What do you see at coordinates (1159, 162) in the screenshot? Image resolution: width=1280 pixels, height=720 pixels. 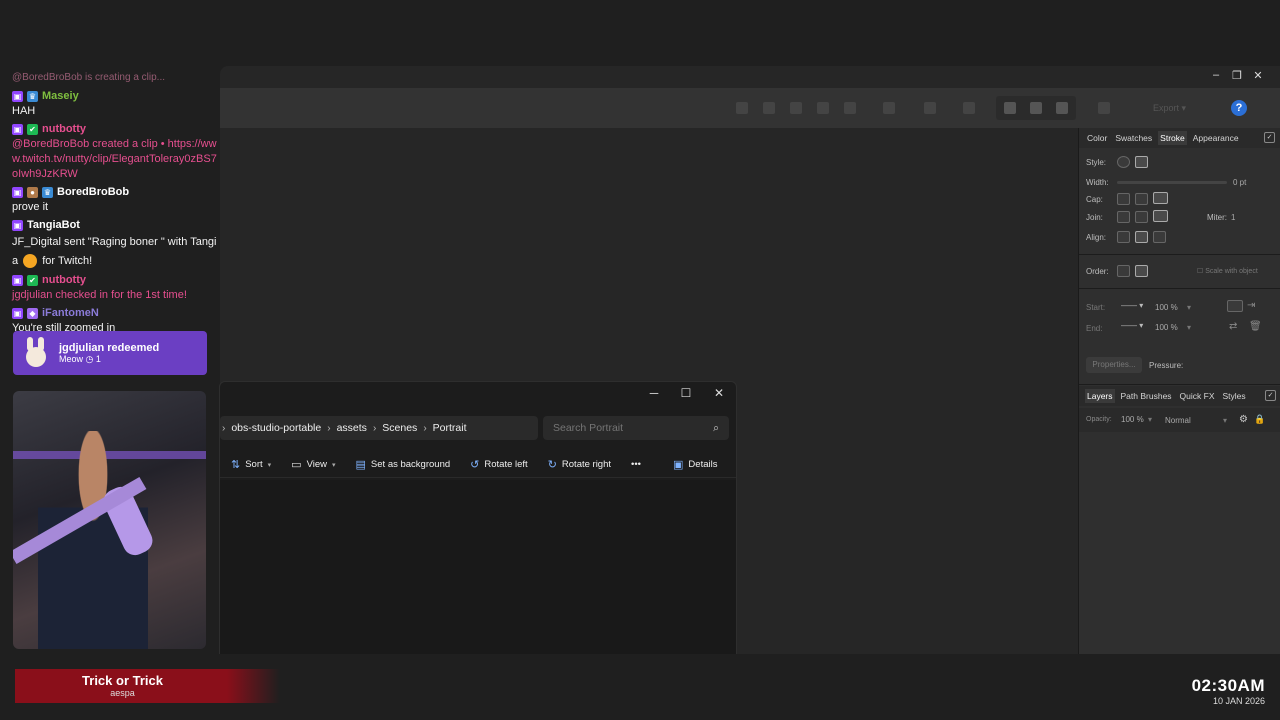 I see `dash-stroke-icon` at bounding box center [1159, 162].